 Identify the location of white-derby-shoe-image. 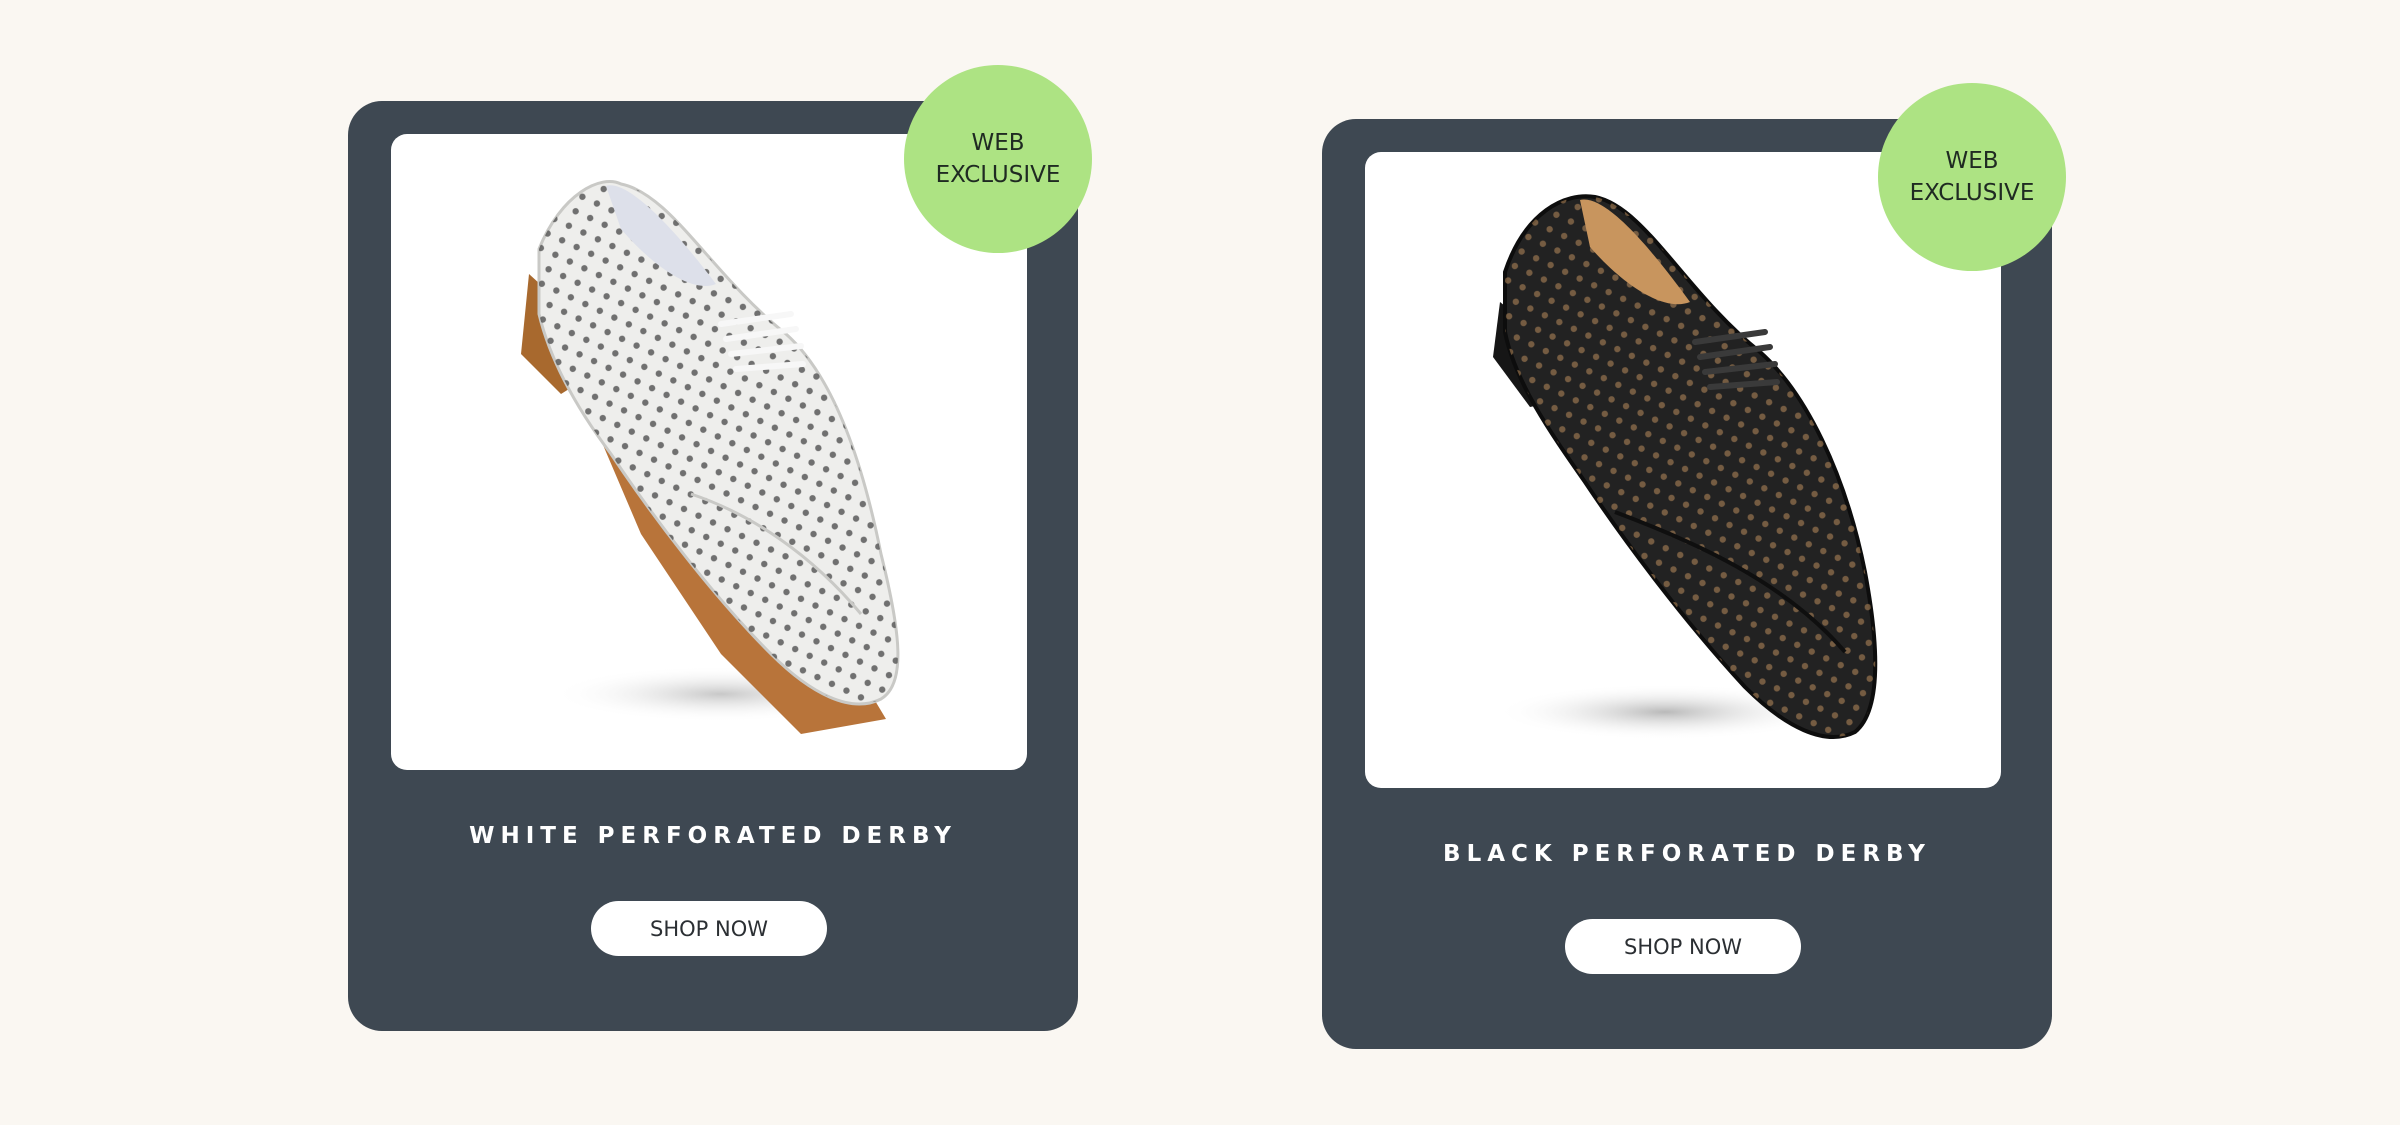
(710, 457).